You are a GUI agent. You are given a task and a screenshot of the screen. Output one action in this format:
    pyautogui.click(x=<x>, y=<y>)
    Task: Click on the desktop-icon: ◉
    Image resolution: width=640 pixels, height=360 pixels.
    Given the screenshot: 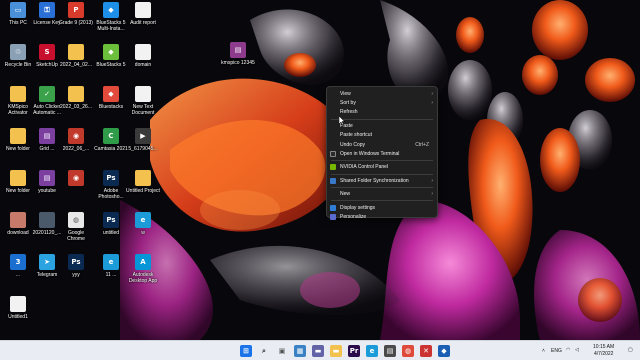 What is the action you would take?
    pyautogui.click(x=76, y=190)
    